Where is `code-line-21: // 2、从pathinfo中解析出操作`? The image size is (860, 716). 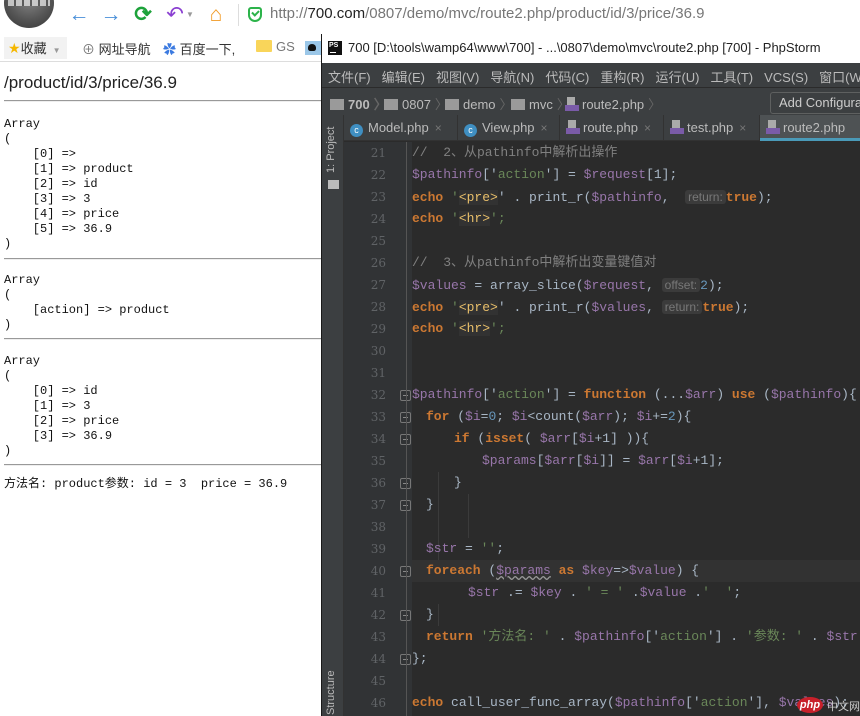
code-line-21: // 2、从pathinfo中解析出操作 is located at coordinates (515, 152).